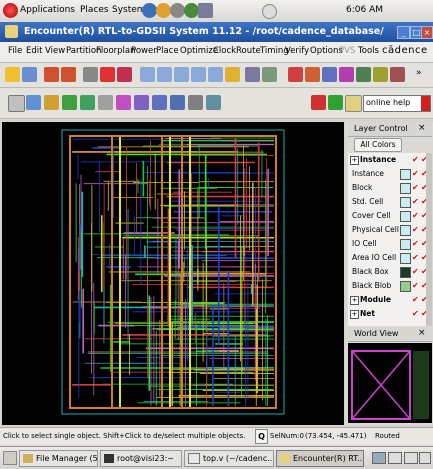 This screenshot has height=469, width=433. I want to click on layer-row: + Module ✔ ✔, so click(391, 300).